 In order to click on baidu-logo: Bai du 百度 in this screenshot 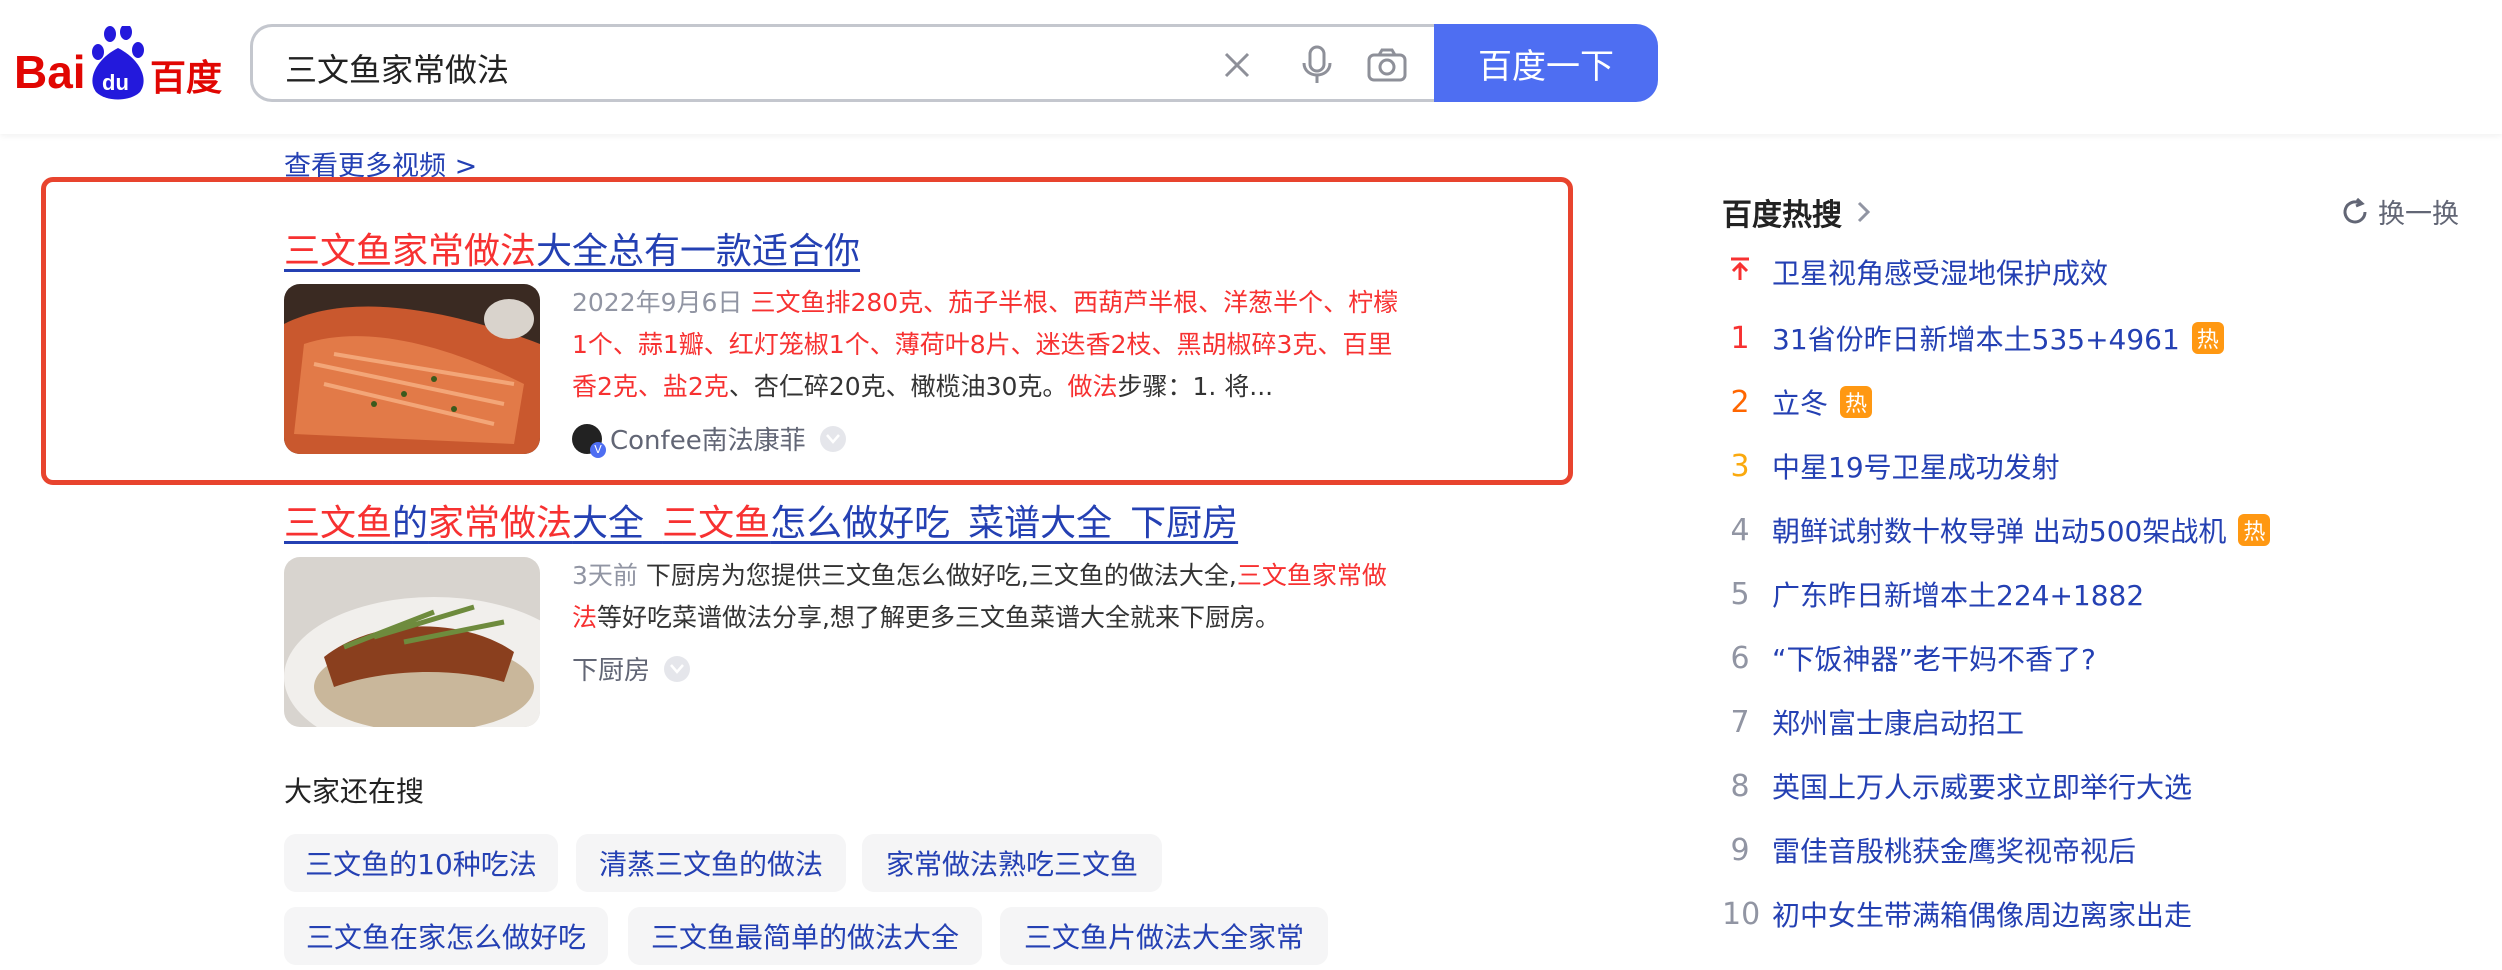, I will do `click(119, 63)`.